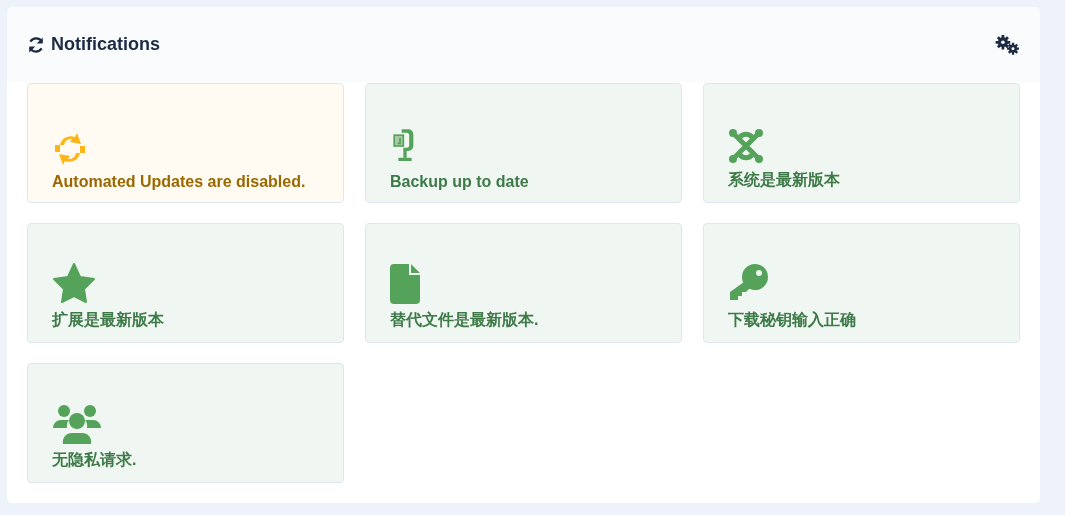  I want to click on notification-tile: 扩展是最新版本, so click(185, 283).